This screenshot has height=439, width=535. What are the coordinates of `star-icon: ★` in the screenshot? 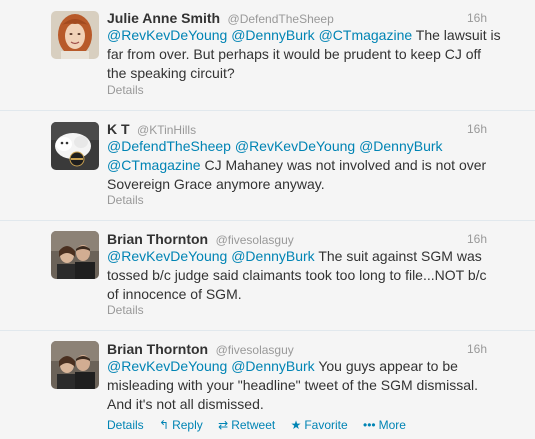 It's located at (296, 425).